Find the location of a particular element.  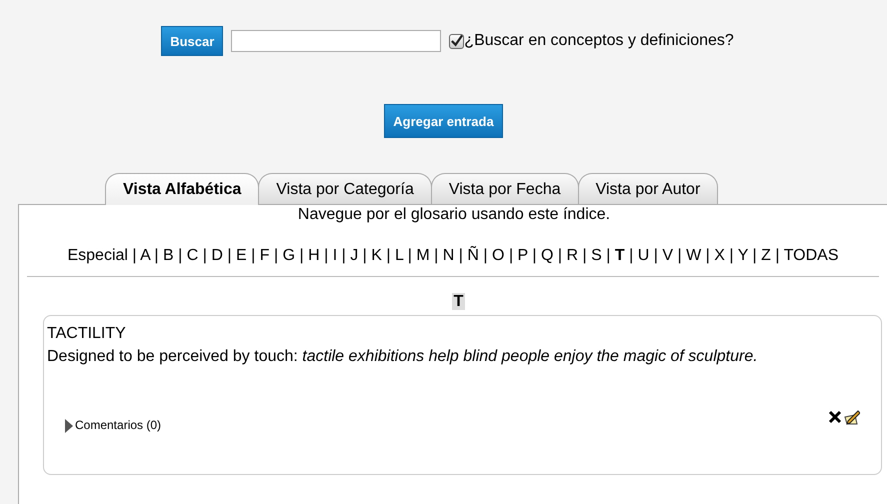

view-tab: Vista por Categoría is located at coordinates (345, 188).